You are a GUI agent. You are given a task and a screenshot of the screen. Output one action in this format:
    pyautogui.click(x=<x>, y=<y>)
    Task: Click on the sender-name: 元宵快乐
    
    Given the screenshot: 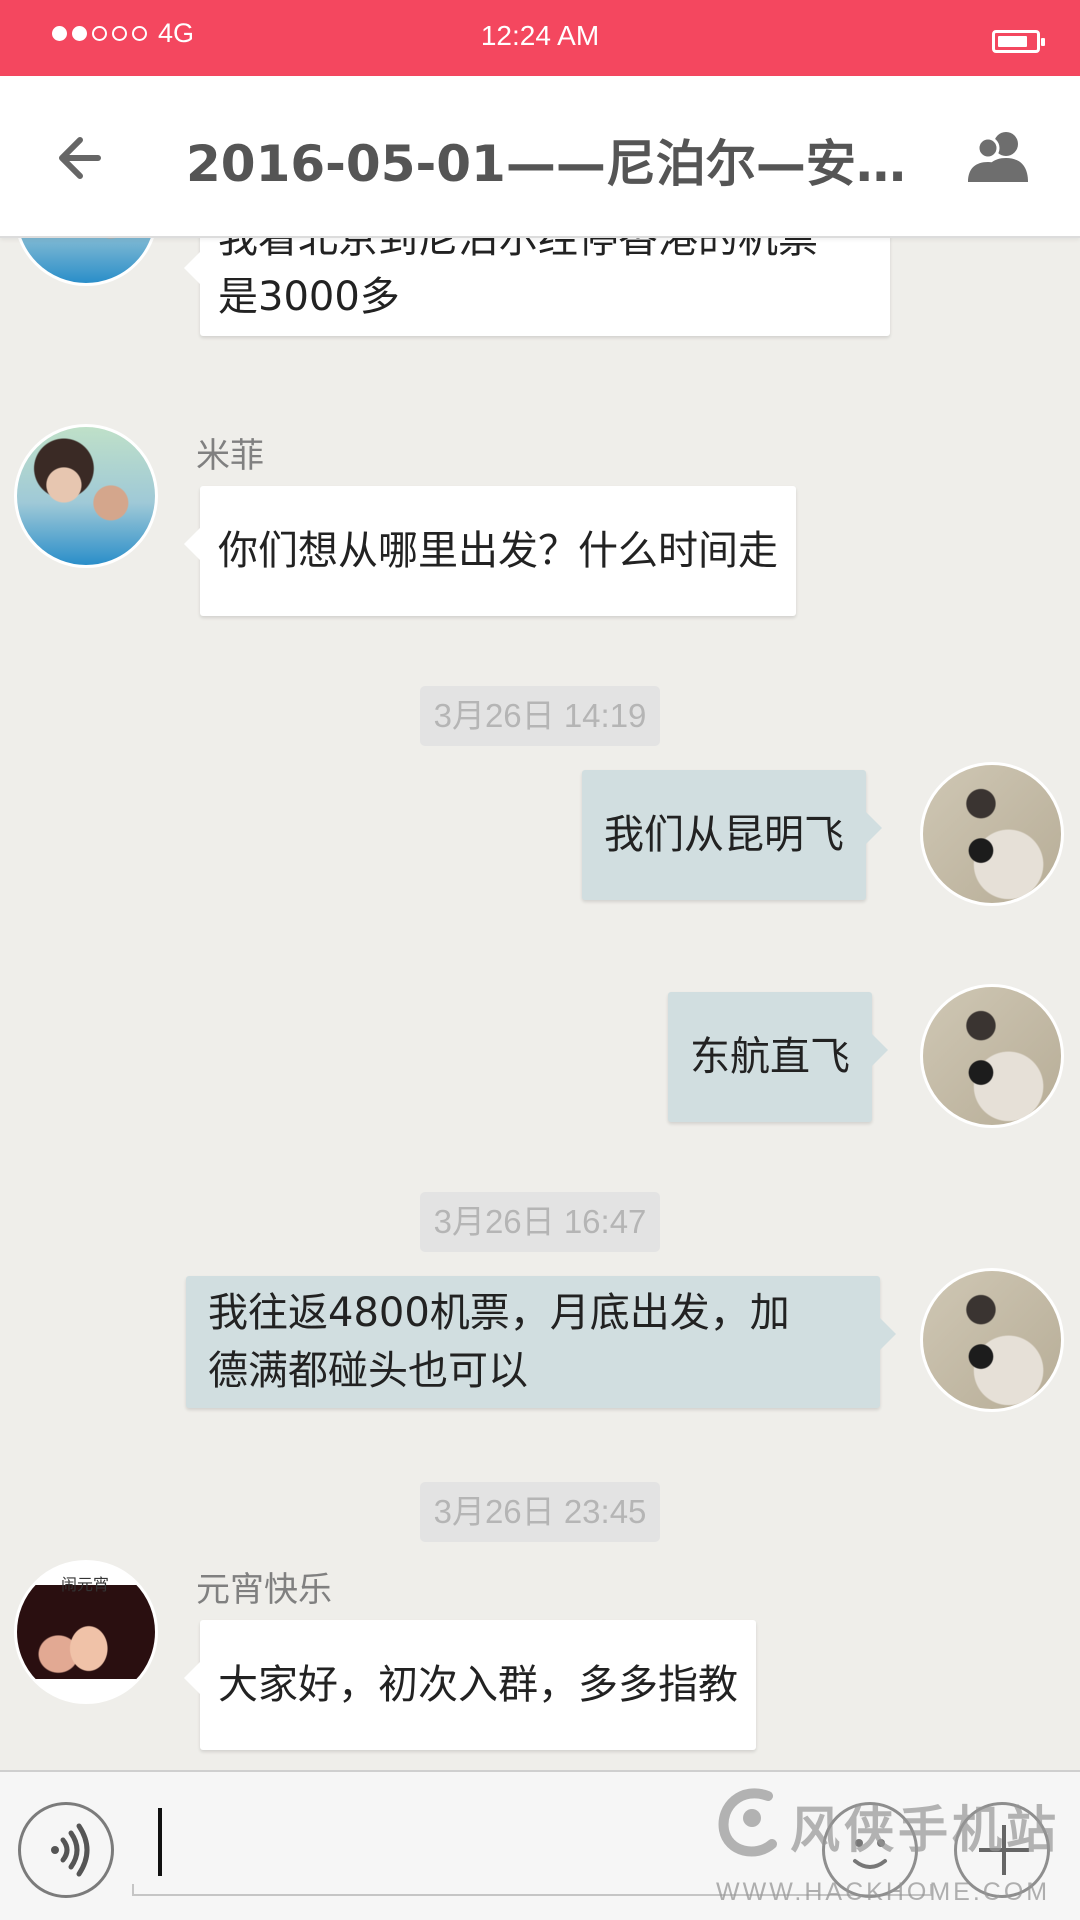 What is the action you would take?
    pyautogui.click(x=264, y=1590)
    